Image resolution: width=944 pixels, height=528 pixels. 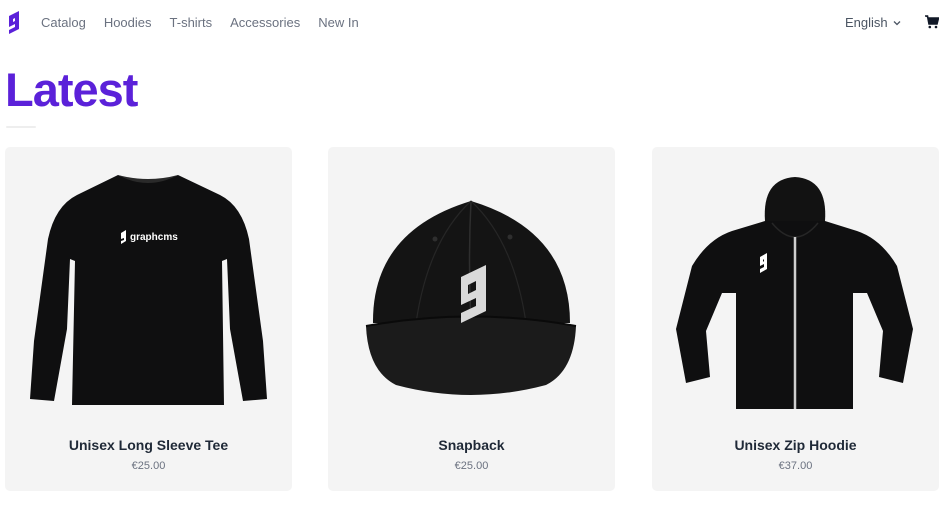 What do you see at coordinates (866, 22) in the screenshot?
I see `language-label: English` at bounding box center [866, 22].